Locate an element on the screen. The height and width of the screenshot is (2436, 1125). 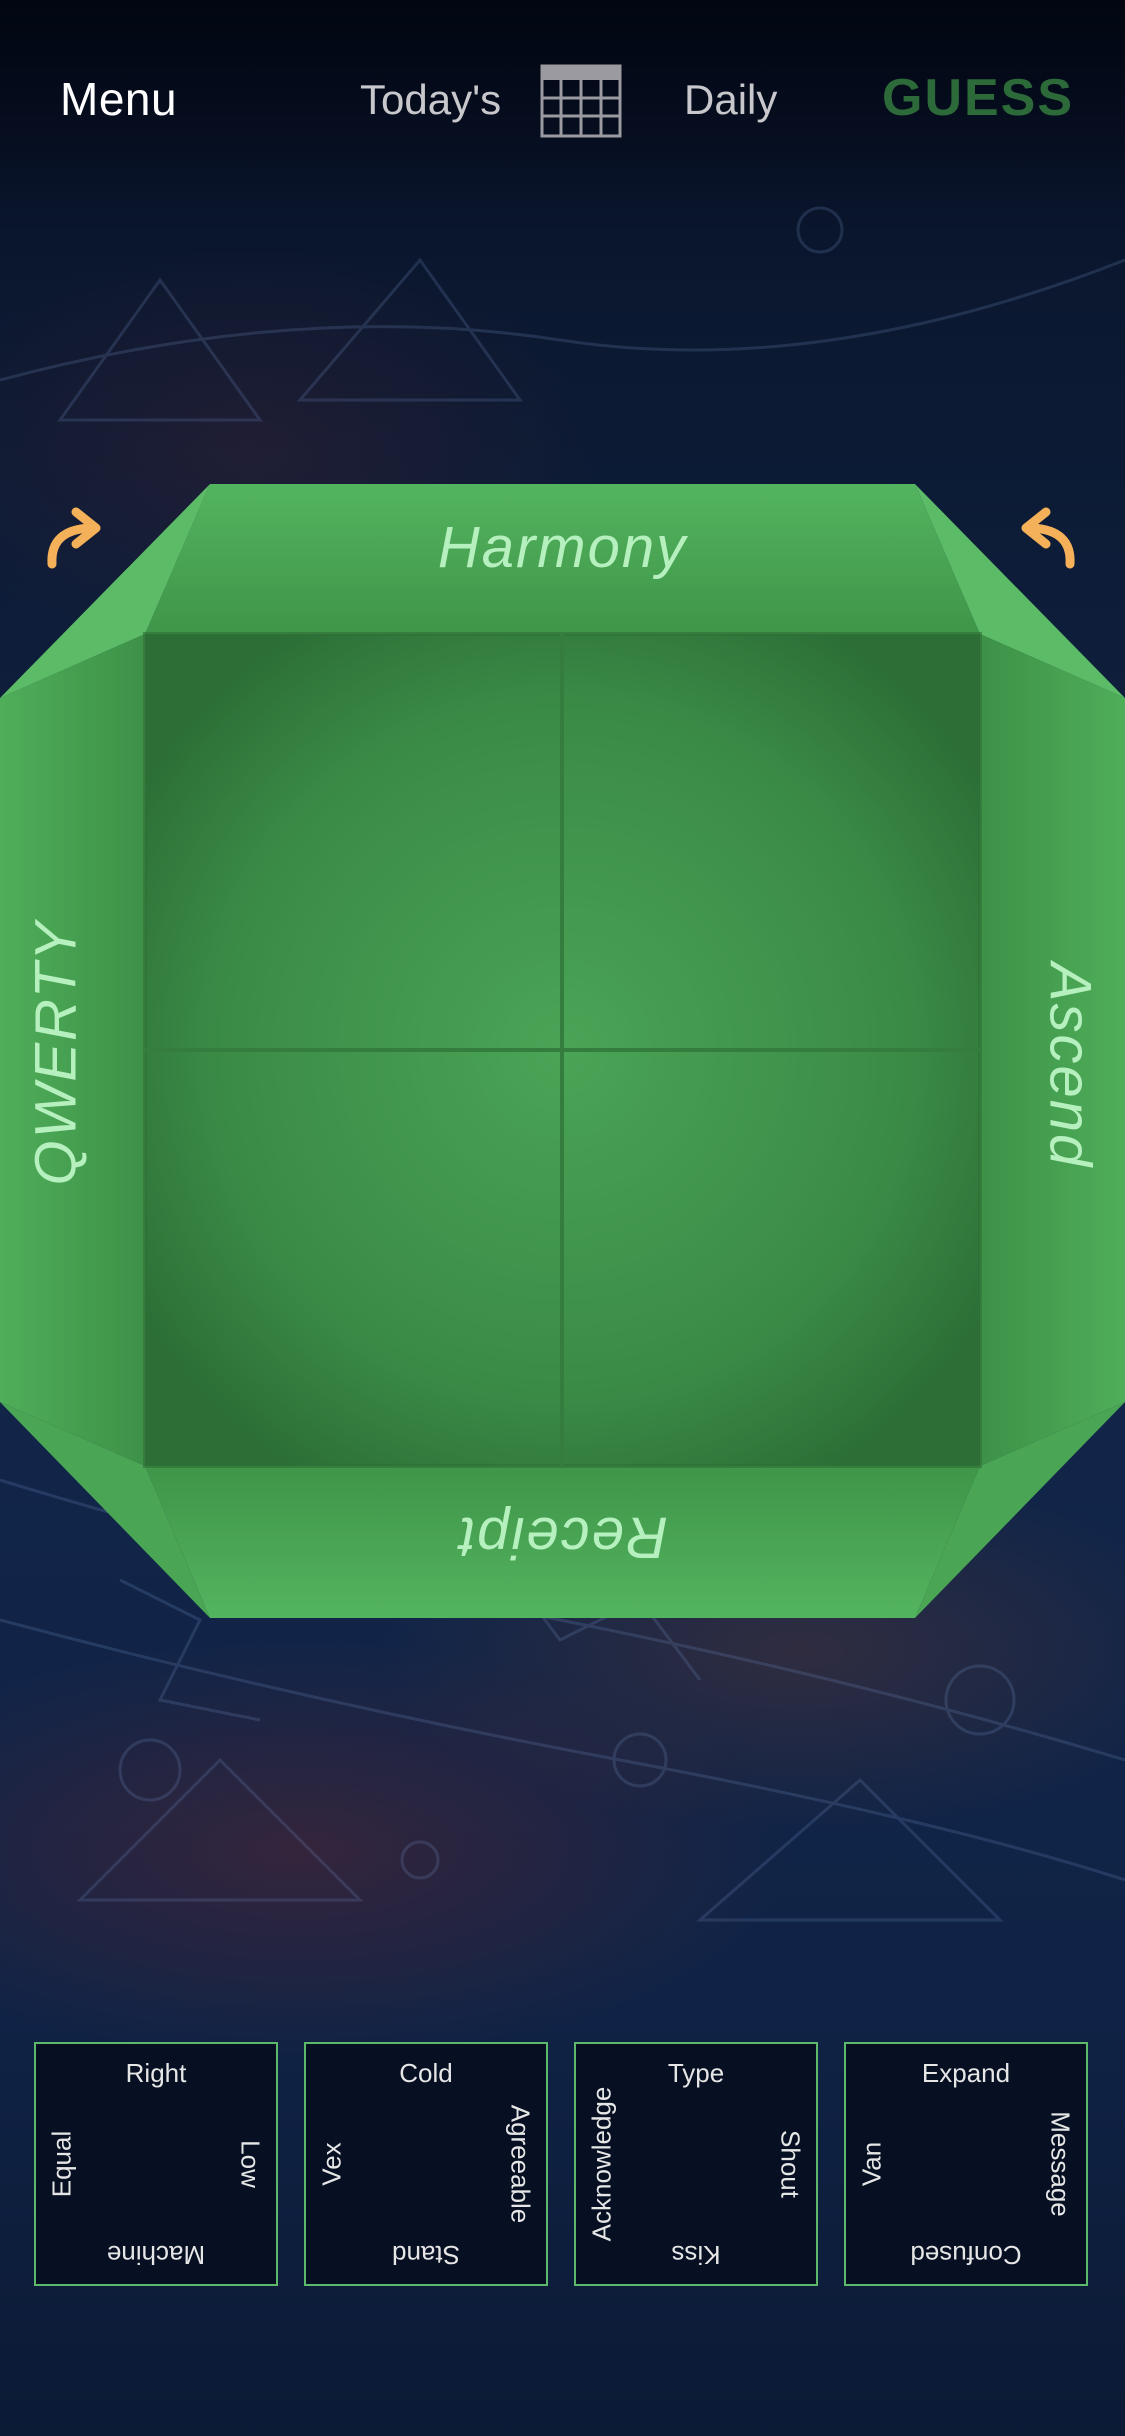
tile-word-left: Vex is located at coordinates (331, 2164).